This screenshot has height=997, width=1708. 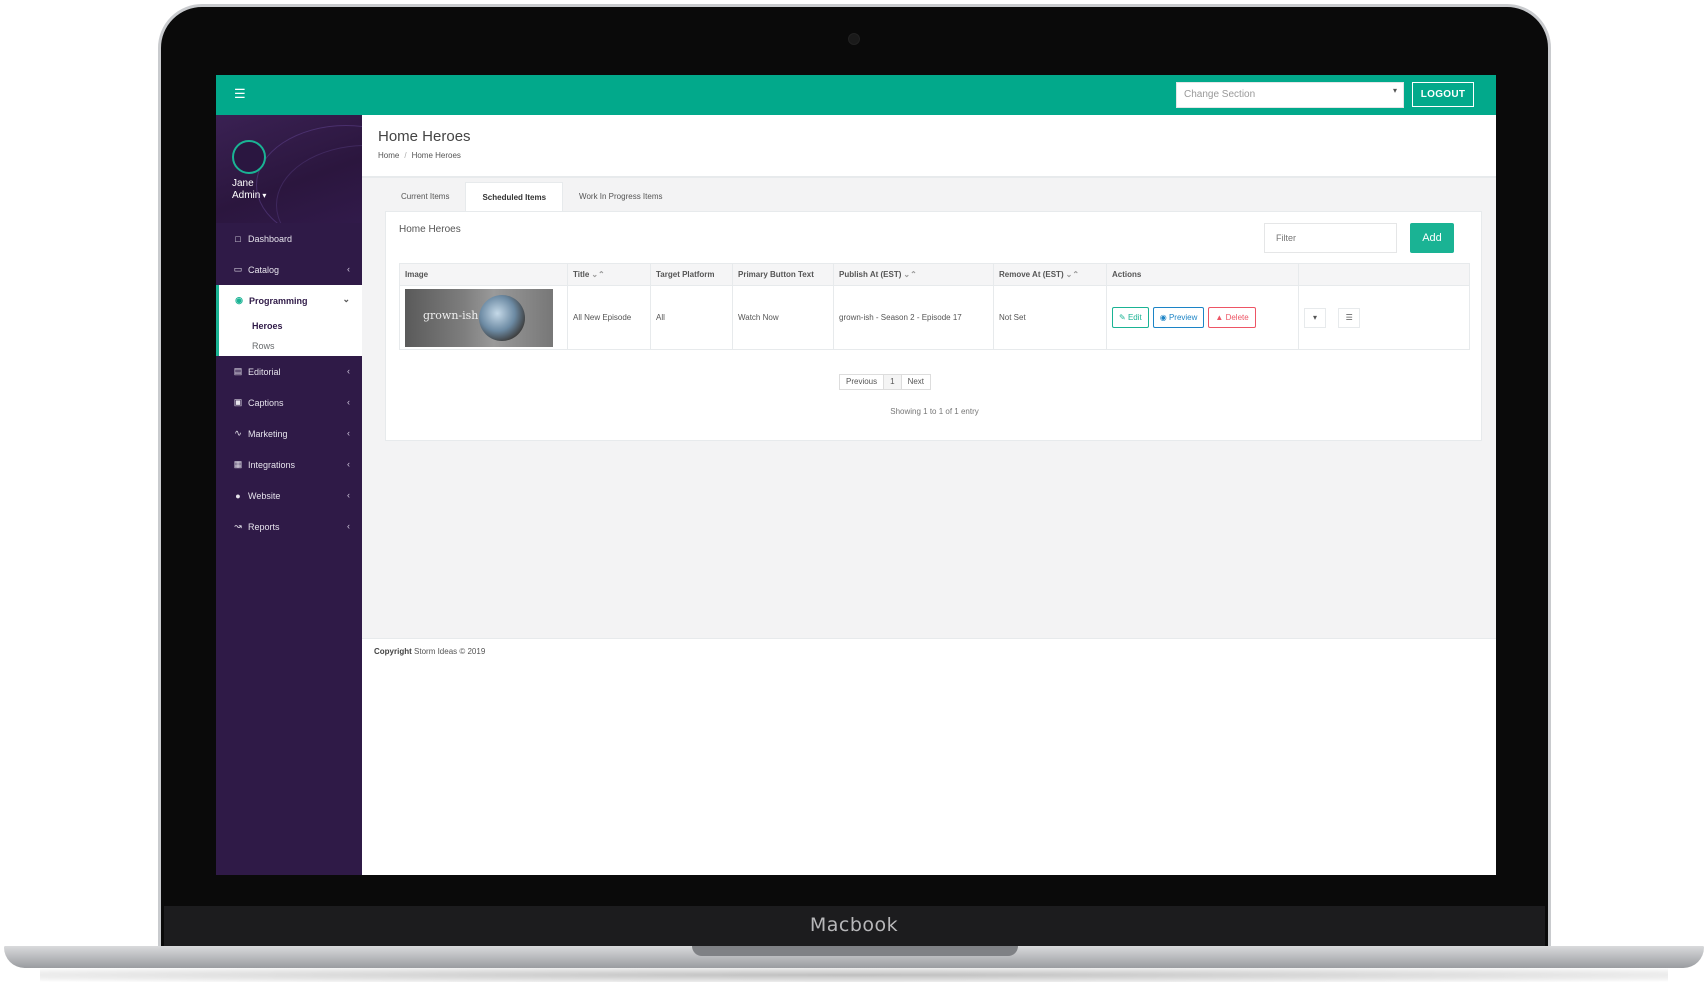 I want to click on column-header-remove-at: Remove At (EST) ⌄⌃, so click(x=1050, y=274).